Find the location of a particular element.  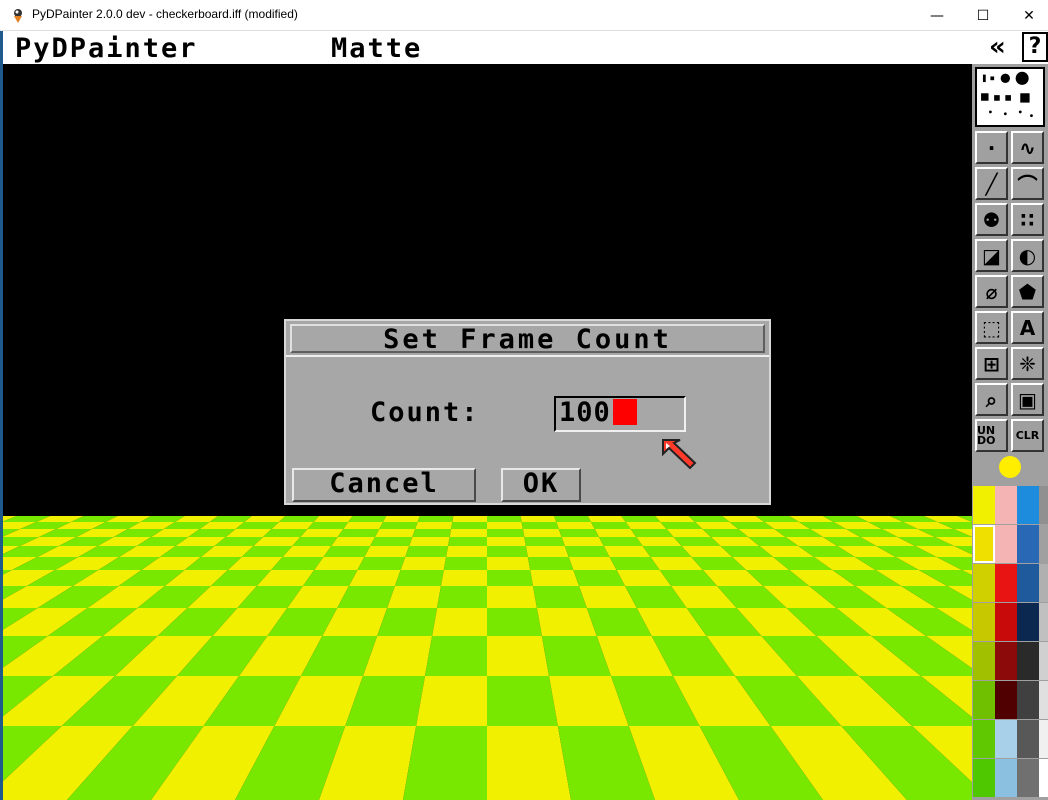

ok-button: OK is located at coordinates (541, 485).